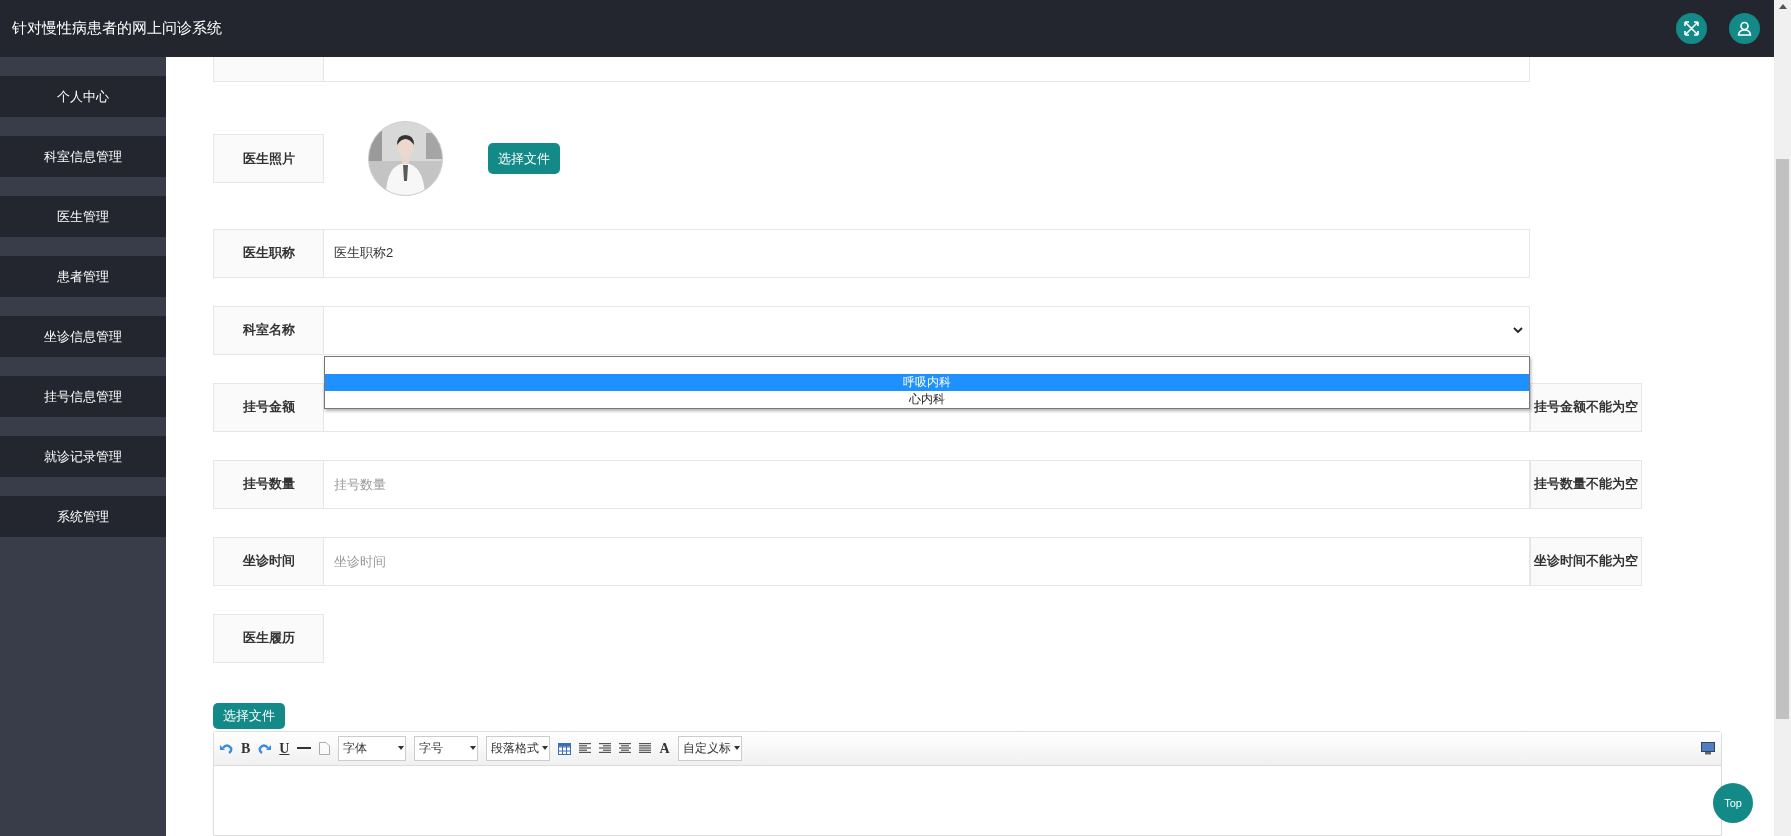 Image resolution: width=1791 pixels, height=836 pixels. Describe the element at coordinates (83, 396) in the screenshot. I see `sidebar-item: 挂号信息管理` at that location.